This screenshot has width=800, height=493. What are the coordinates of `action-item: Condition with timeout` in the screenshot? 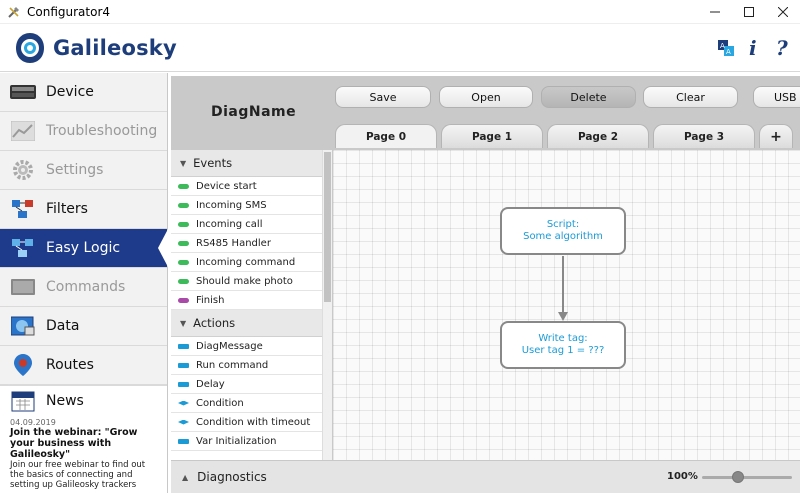 It's located at (251, 422).